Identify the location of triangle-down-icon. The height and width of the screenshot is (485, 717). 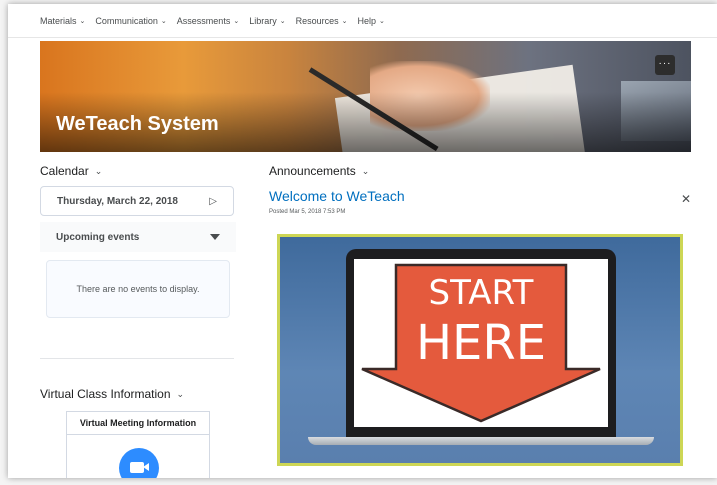
(215, 237).